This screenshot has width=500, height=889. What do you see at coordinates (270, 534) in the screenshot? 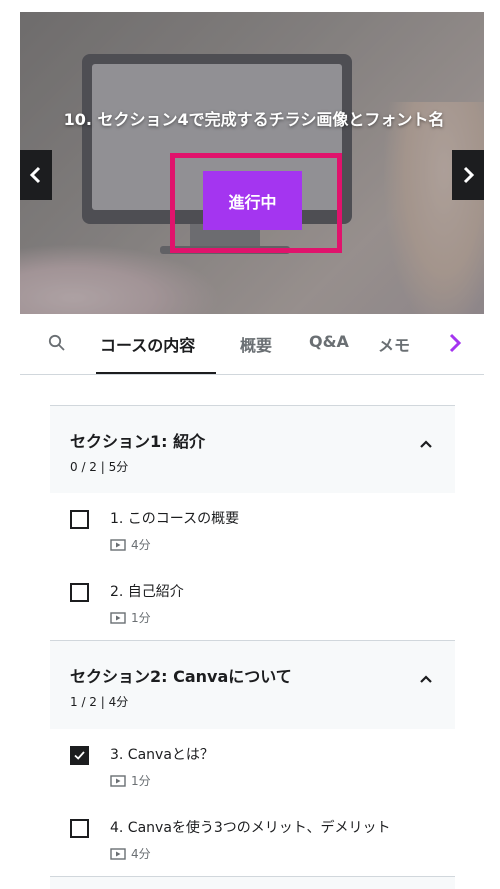
I see `lecture-item: 1. このコースの概要 4分` at bounding box center [270, 534].